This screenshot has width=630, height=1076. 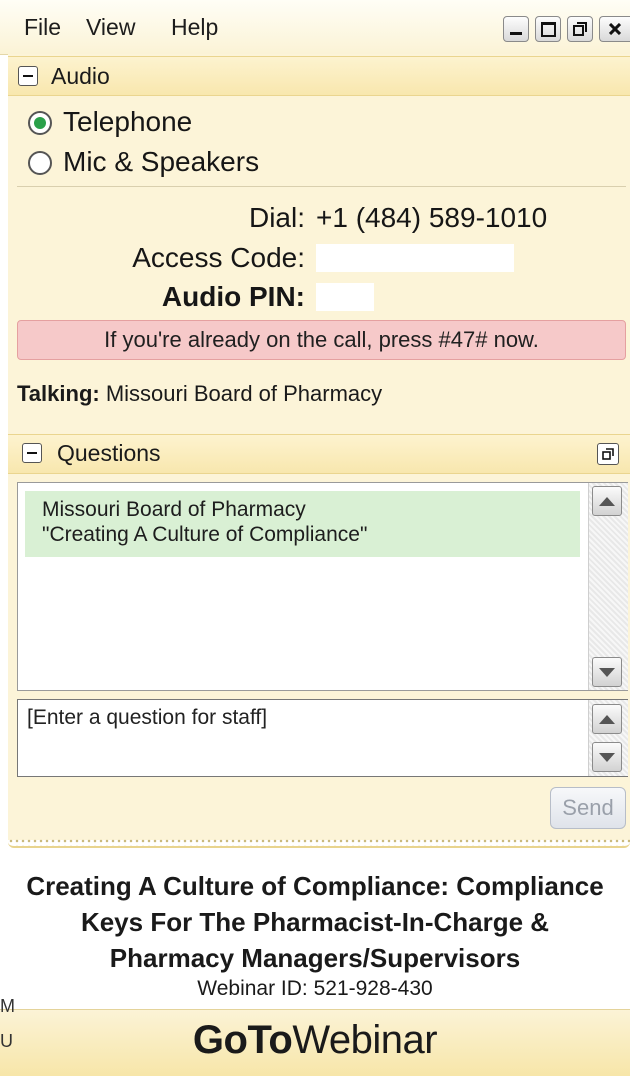 I want to click on questions-popout-button, so click(x=608, y=454).